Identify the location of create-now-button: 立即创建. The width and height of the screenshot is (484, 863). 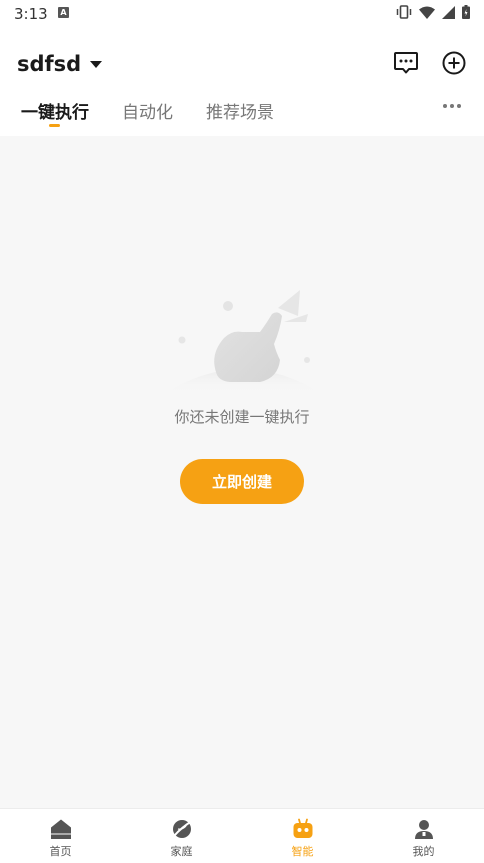
(242, 481).